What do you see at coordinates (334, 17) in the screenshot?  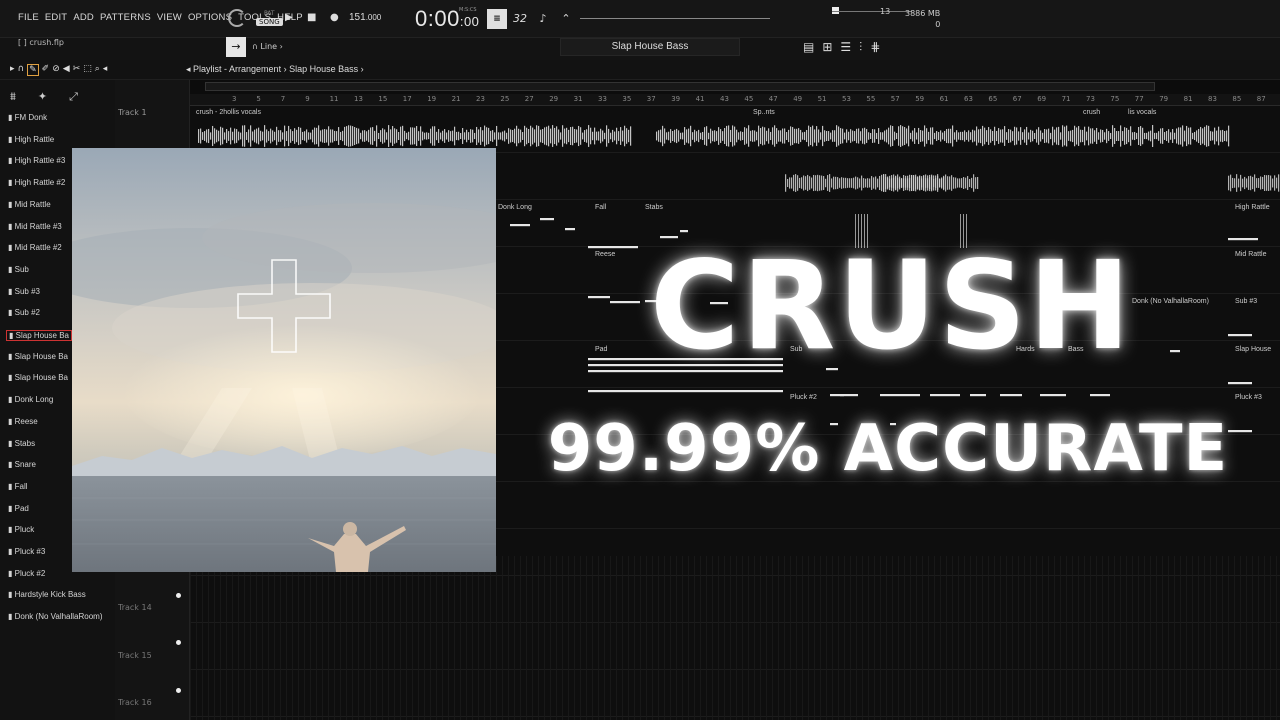 I see `record-icon: ●` at bounding box center [334, 17].